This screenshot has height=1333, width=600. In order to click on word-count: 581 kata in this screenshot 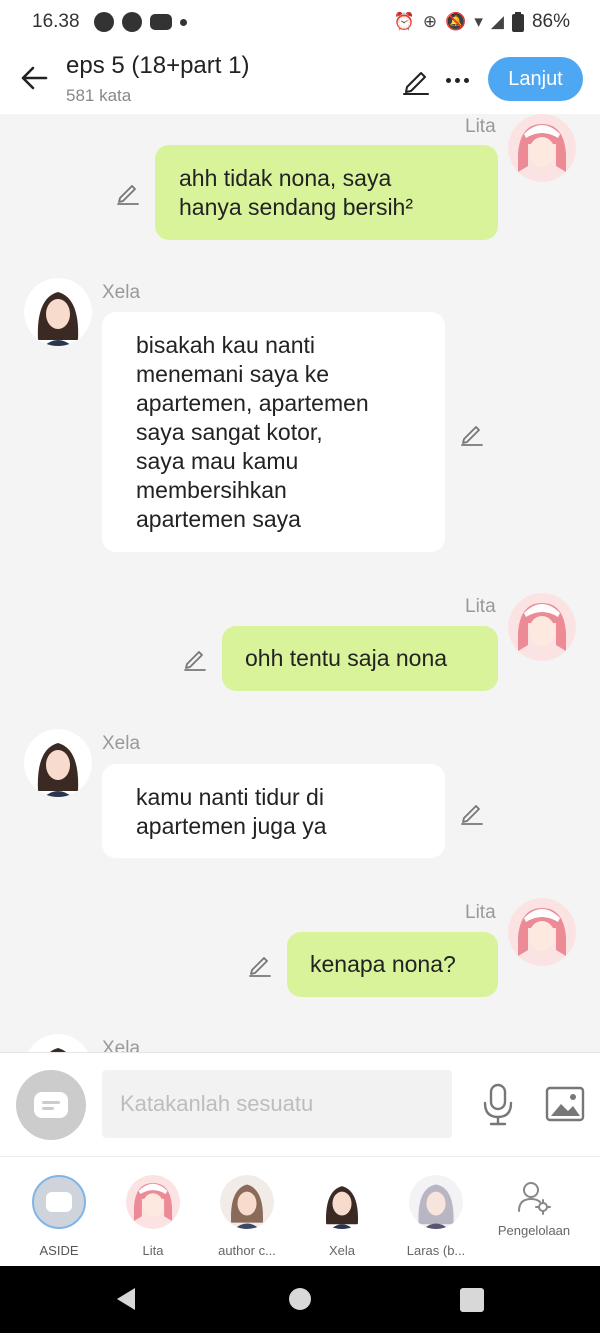, I will do `click(99, 95)`.